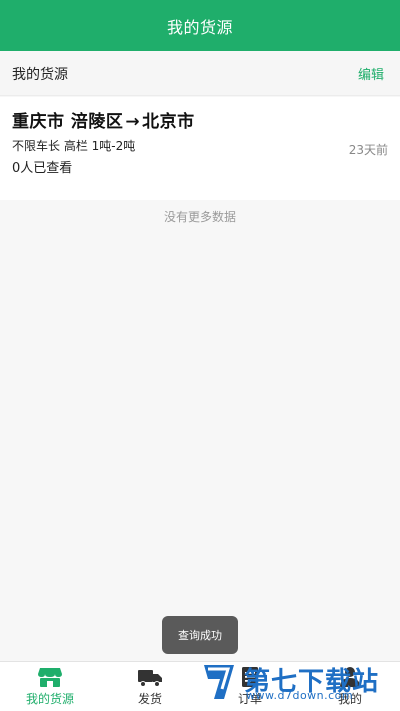  What do you see at coordinates (200, 74) in the screenshot?
I see `section-header: 我的货源 编辑` at bounding box center [200, 74].